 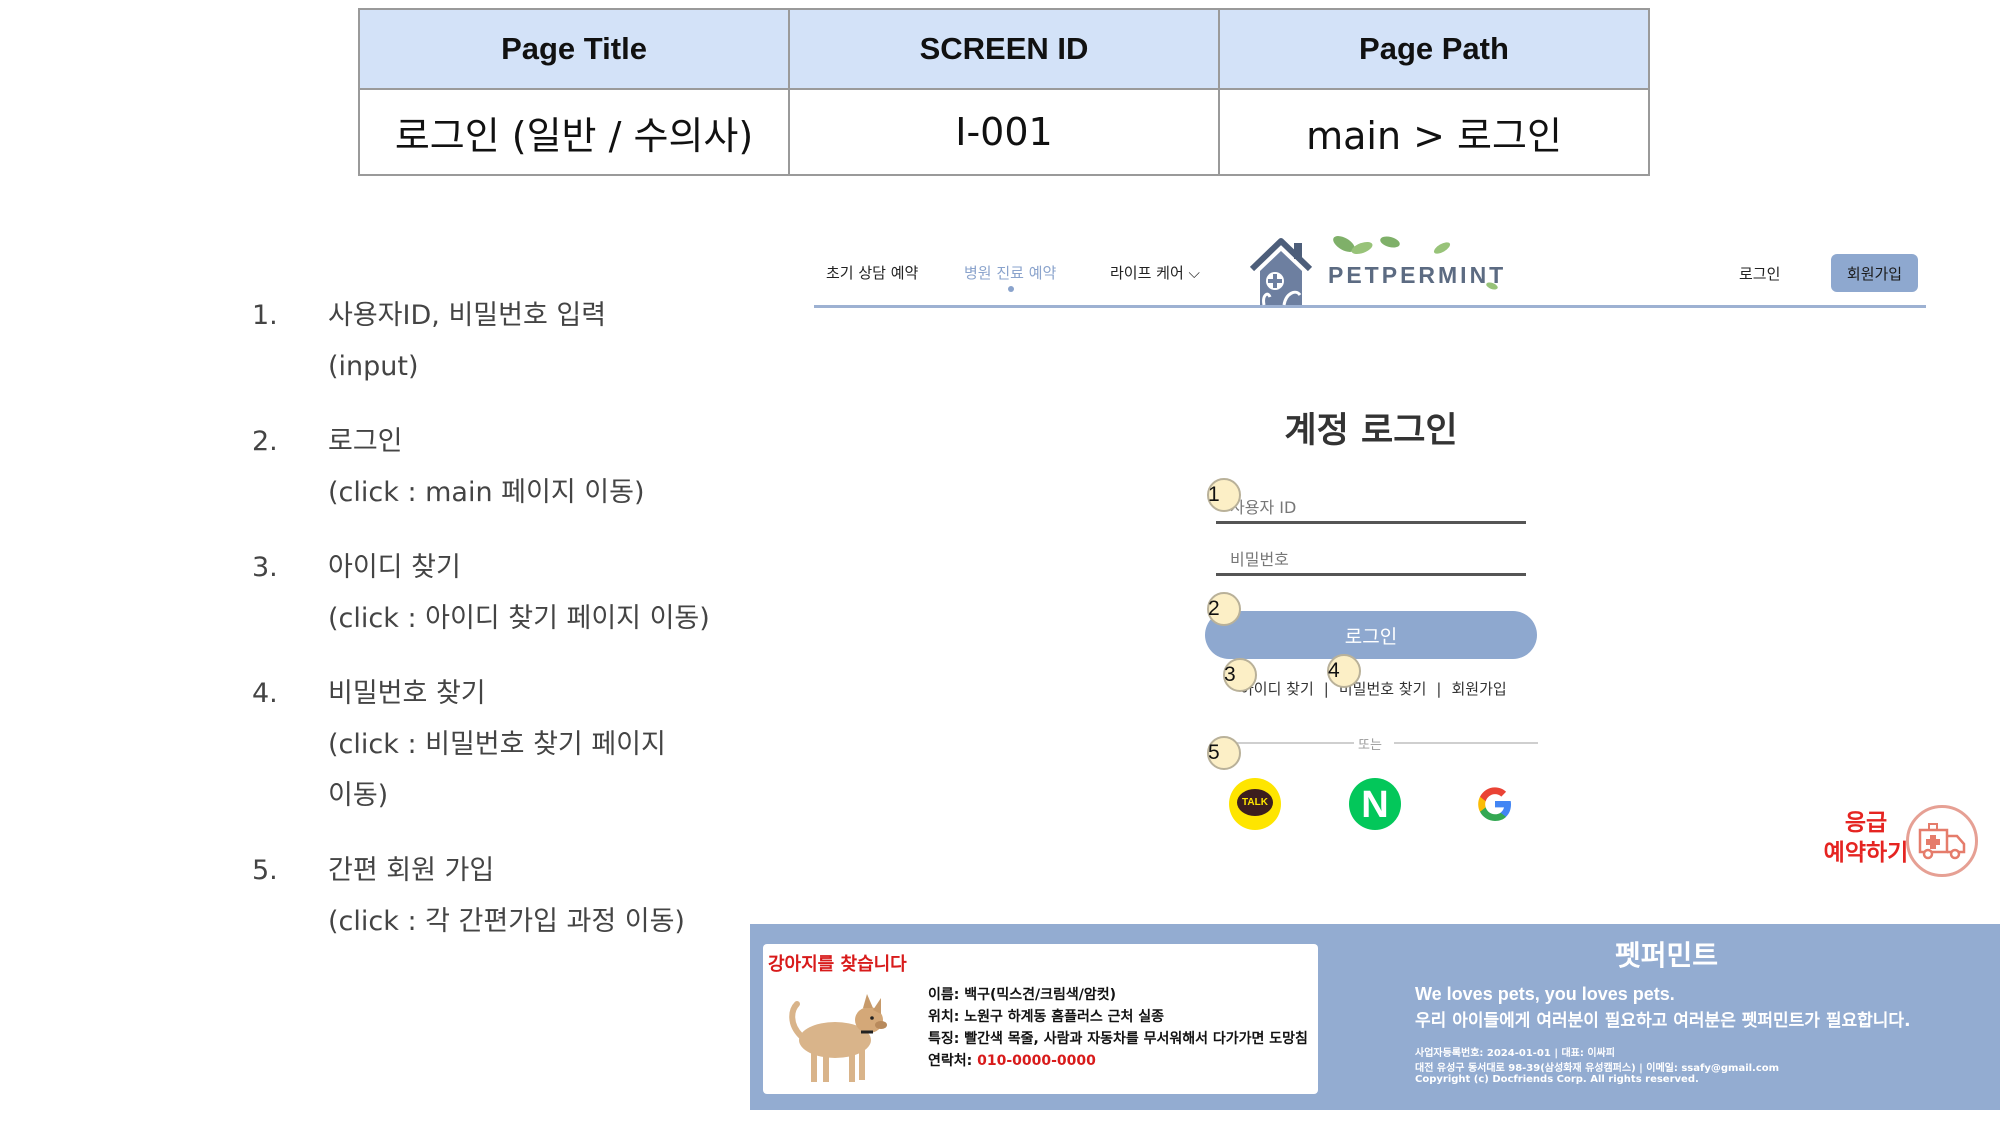 I want to click on annotation-marker-4: 4, so click(x=1344, y=671).